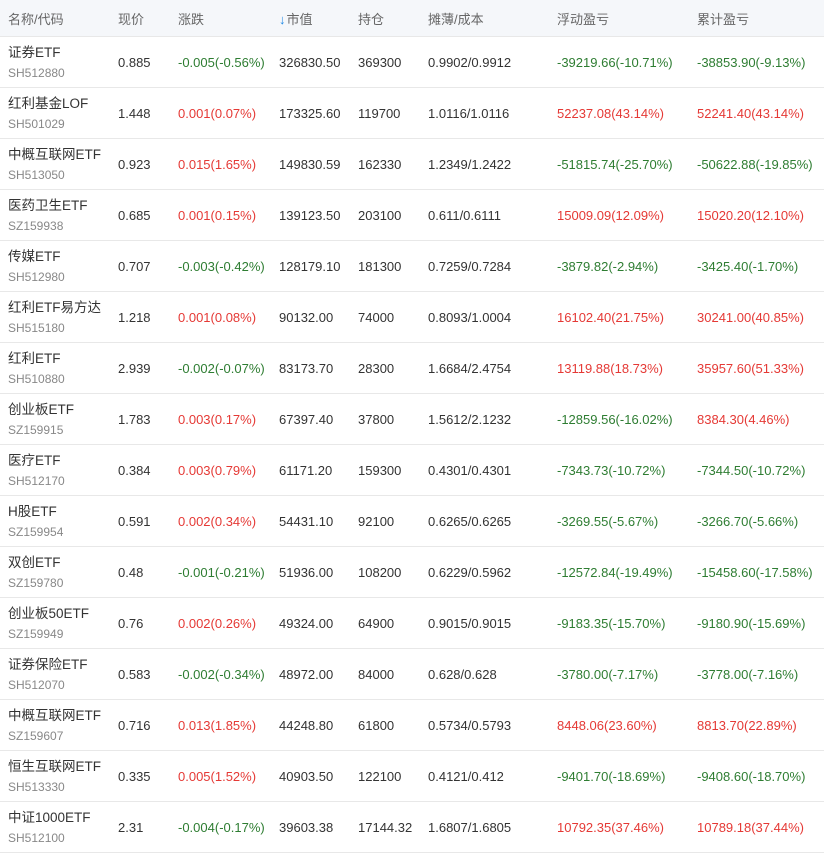 This screenshot has height=853, width=824. Describe the element at coordinates (36, 684) in the screenshot. I see `fund-code: SH512070` at that location.